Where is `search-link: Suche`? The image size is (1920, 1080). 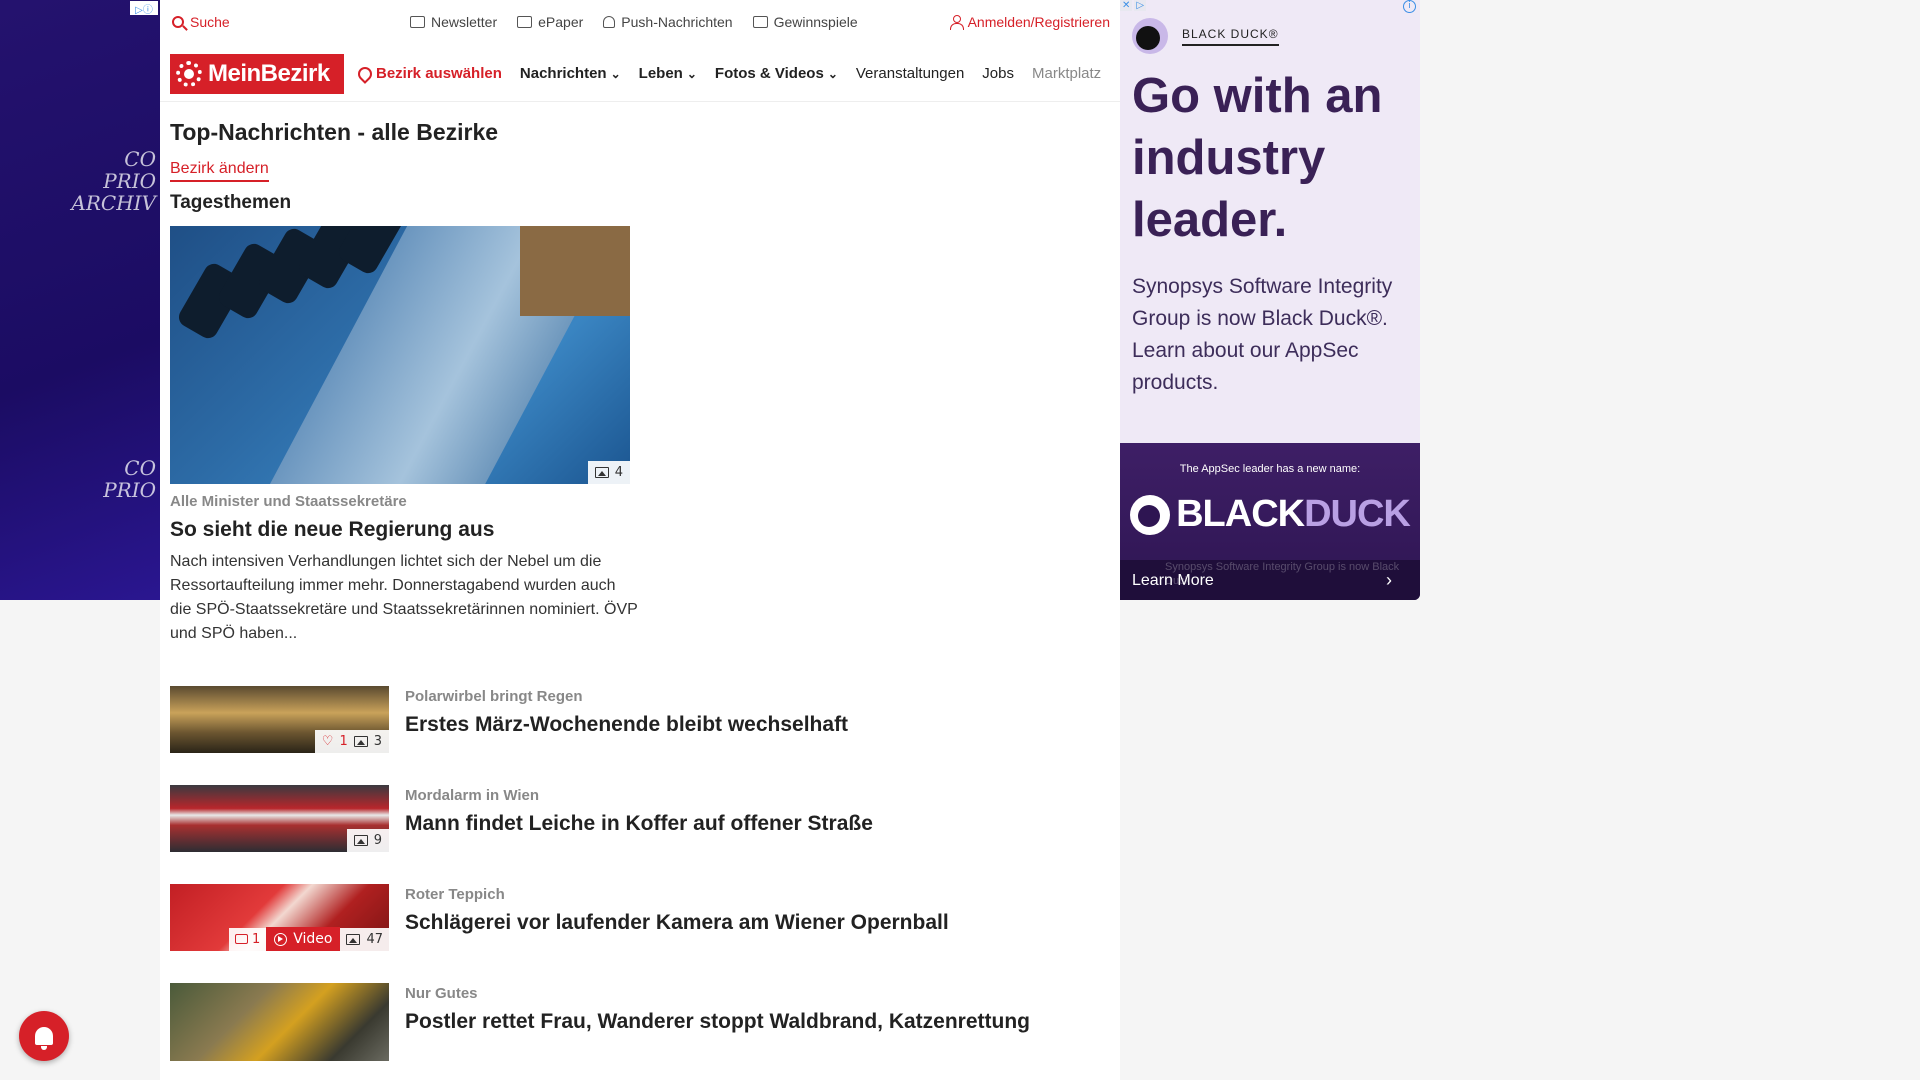
search-link: Suche is located at coordinates (201, 22).